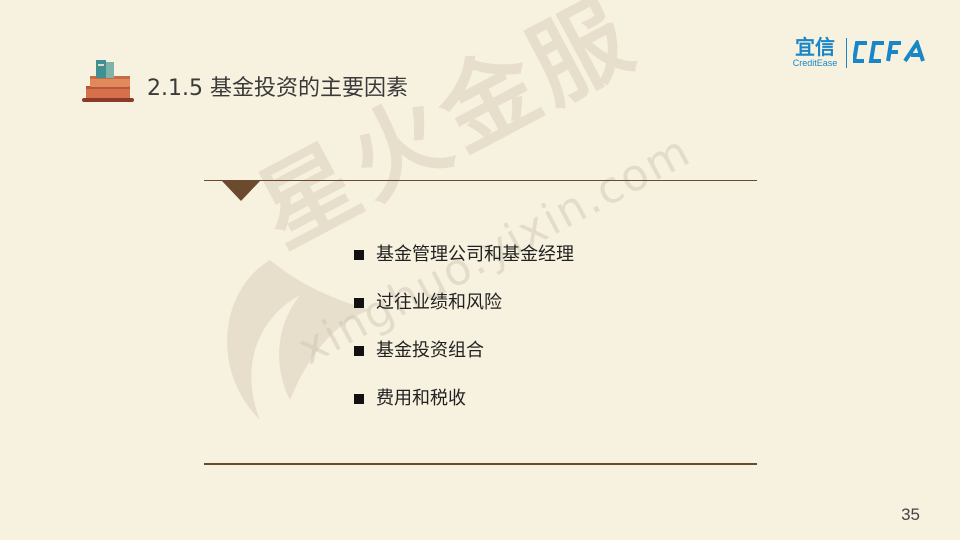  Describe the element at coordinates (277, 88) in the screenshot. I see `page-title: 2.1.5 基金投资的主要因素` at that location.